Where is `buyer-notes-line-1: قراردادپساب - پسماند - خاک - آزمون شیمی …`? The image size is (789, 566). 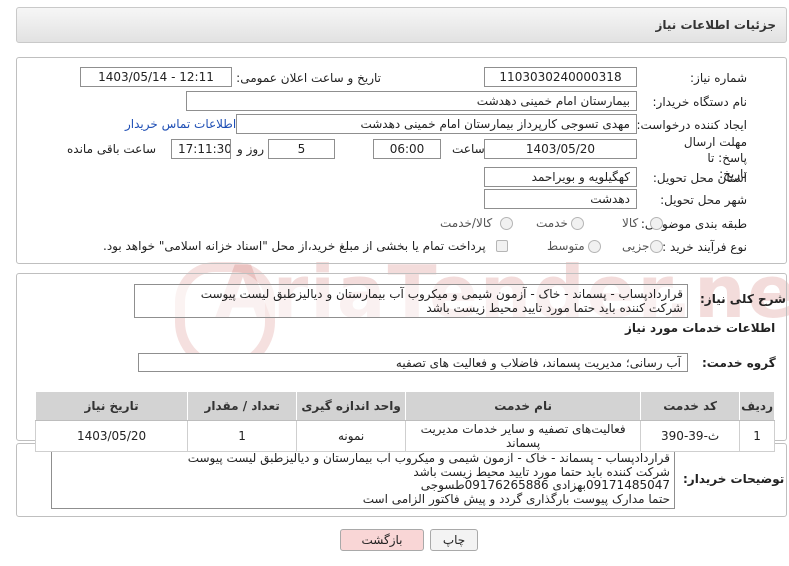 buyer-notes-line-1: قراردادپساب - پسماند - خاک - آزمون شیمی … is located at coordinates (428, 458).